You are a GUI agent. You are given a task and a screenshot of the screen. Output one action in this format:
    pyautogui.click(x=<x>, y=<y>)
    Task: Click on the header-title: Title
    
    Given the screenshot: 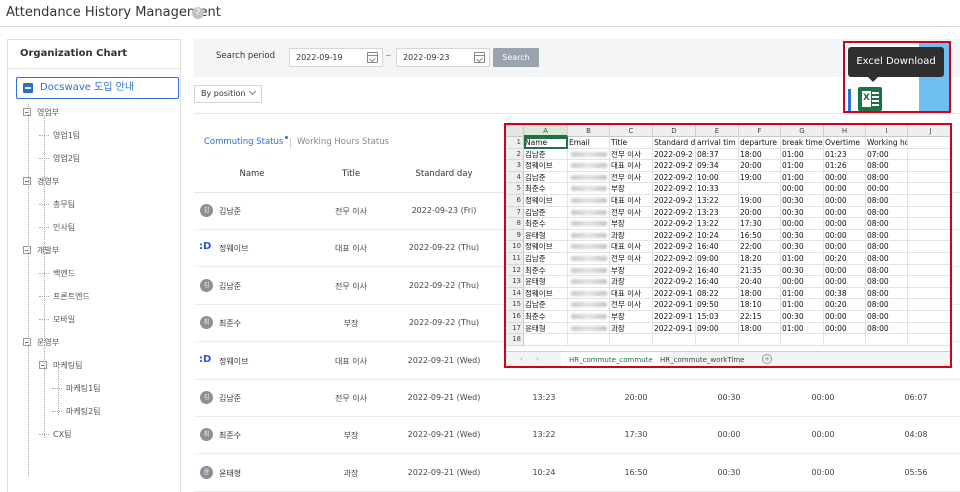 What is the action you would take?
    pyautogui.click(x=351, y=174)
    